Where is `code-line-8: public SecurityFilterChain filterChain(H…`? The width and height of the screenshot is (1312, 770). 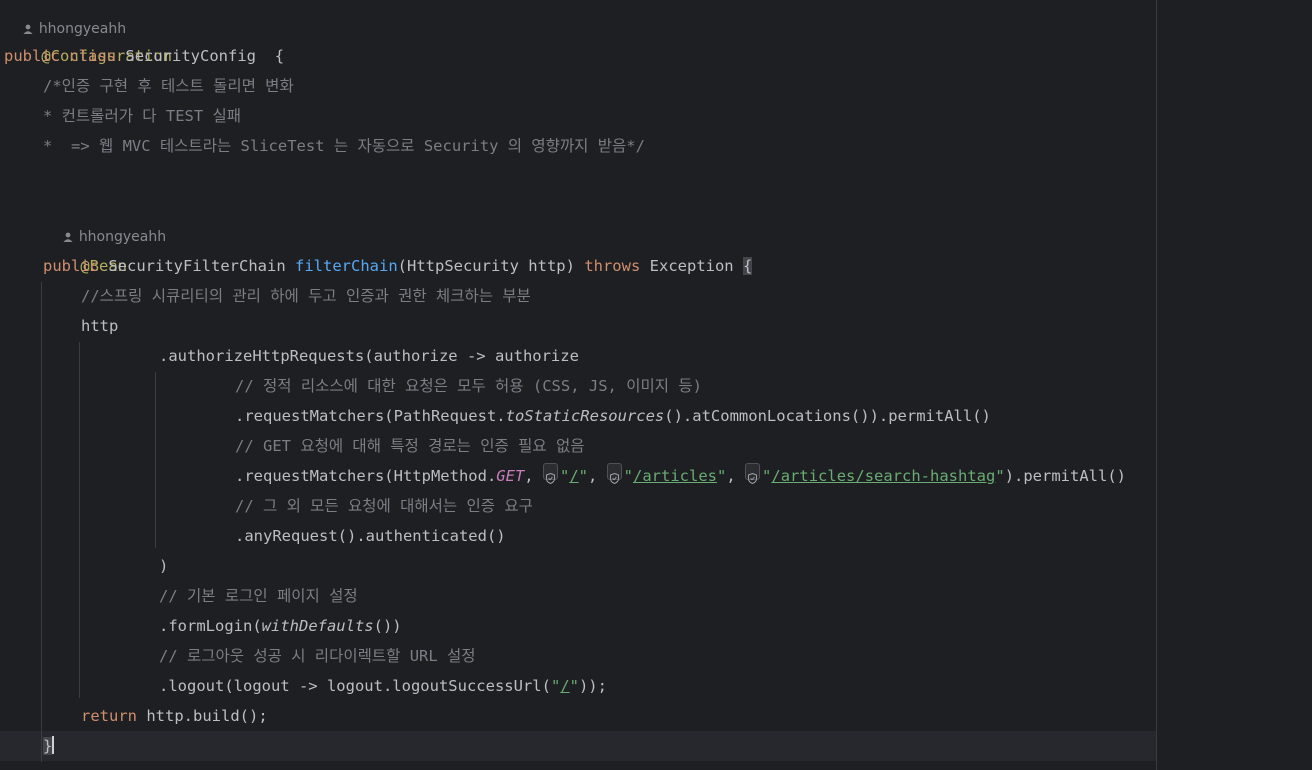
code-line-8: public SecurityFilterChain filterChain(H… is located at coordinates (398, 266).